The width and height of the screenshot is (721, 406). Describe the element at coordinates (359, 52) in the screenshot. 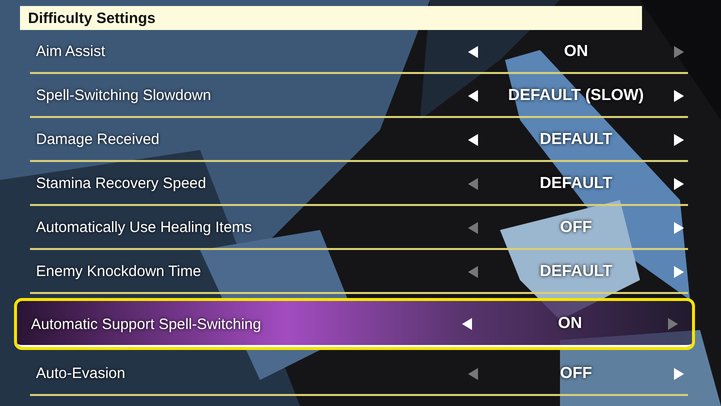

I see `setting-row: Aim Assist ON` at that location.